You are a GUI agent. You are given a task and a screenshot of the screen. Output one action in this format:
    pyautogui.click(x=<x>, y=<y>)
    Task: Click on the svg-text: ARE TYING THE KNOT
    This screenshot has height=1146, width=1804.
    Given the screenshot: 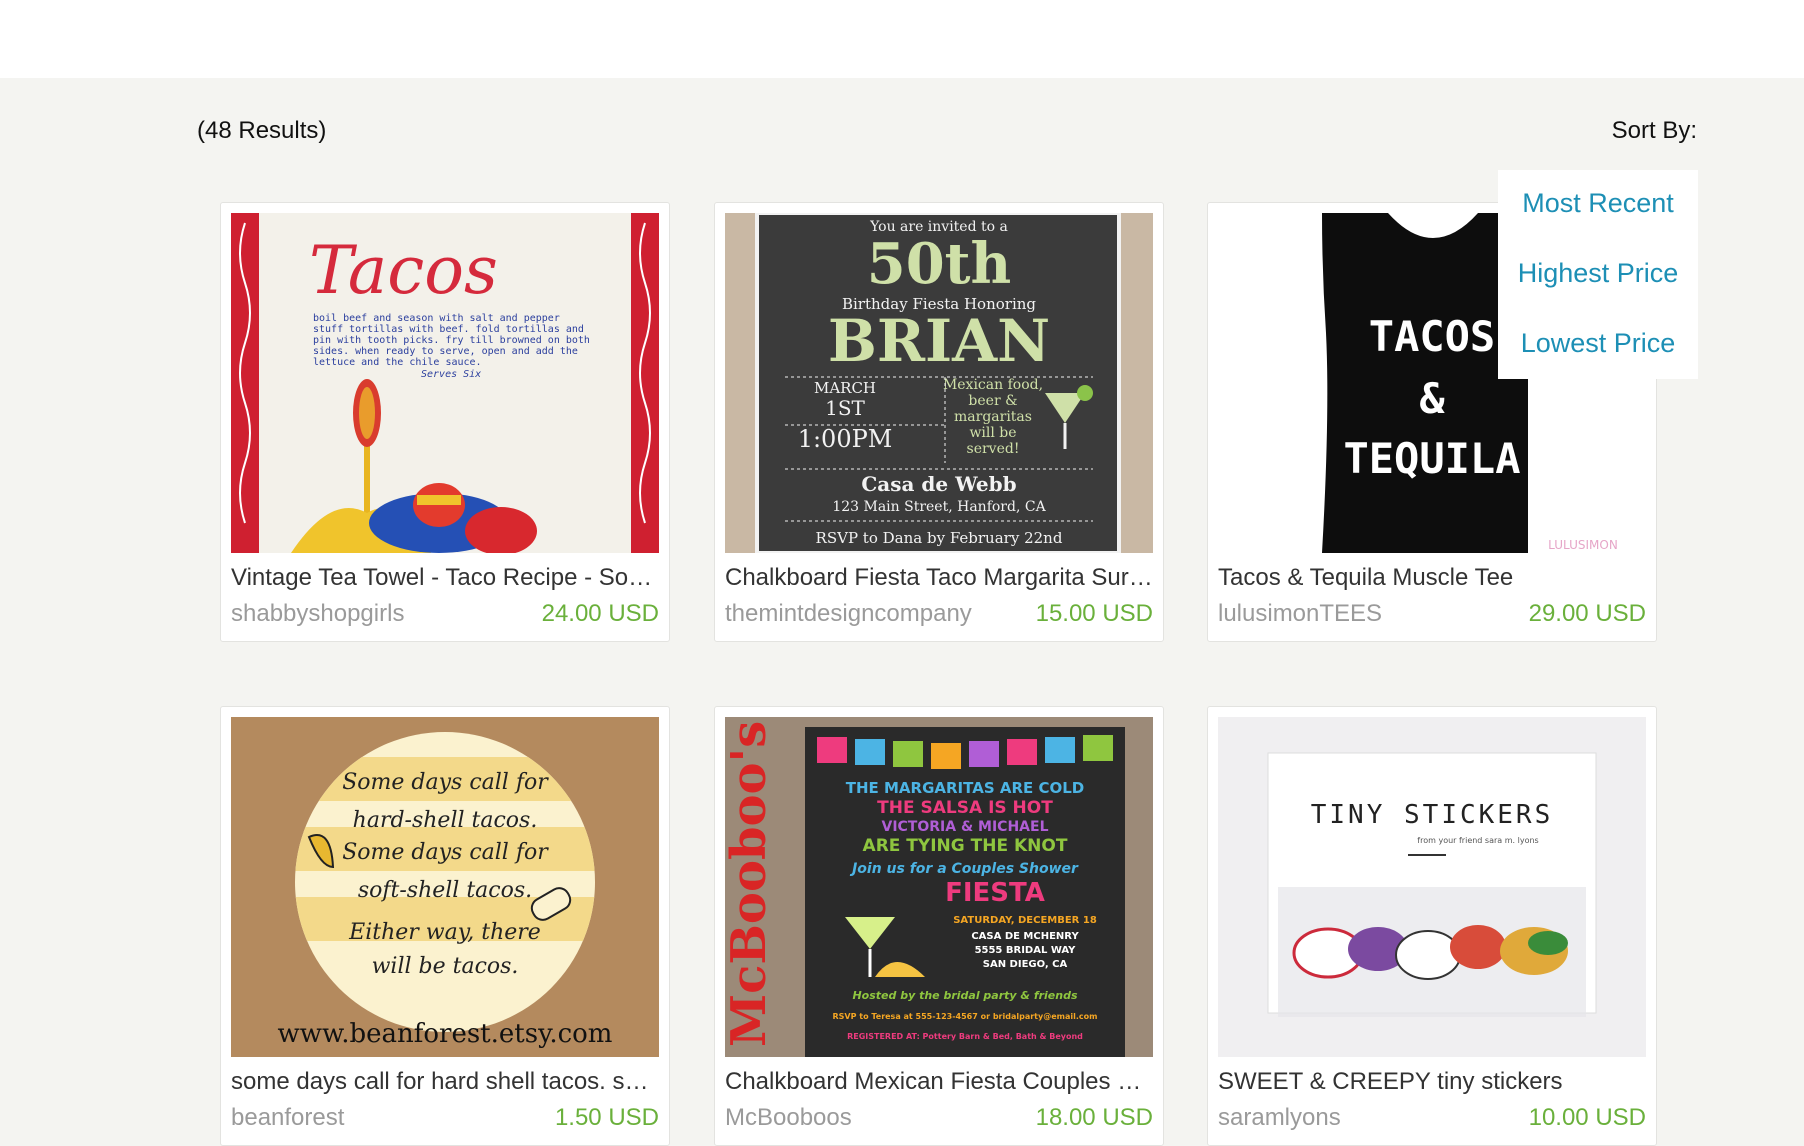 What is the action you would take?
    pyautogui.click(x=965, y=846)
    